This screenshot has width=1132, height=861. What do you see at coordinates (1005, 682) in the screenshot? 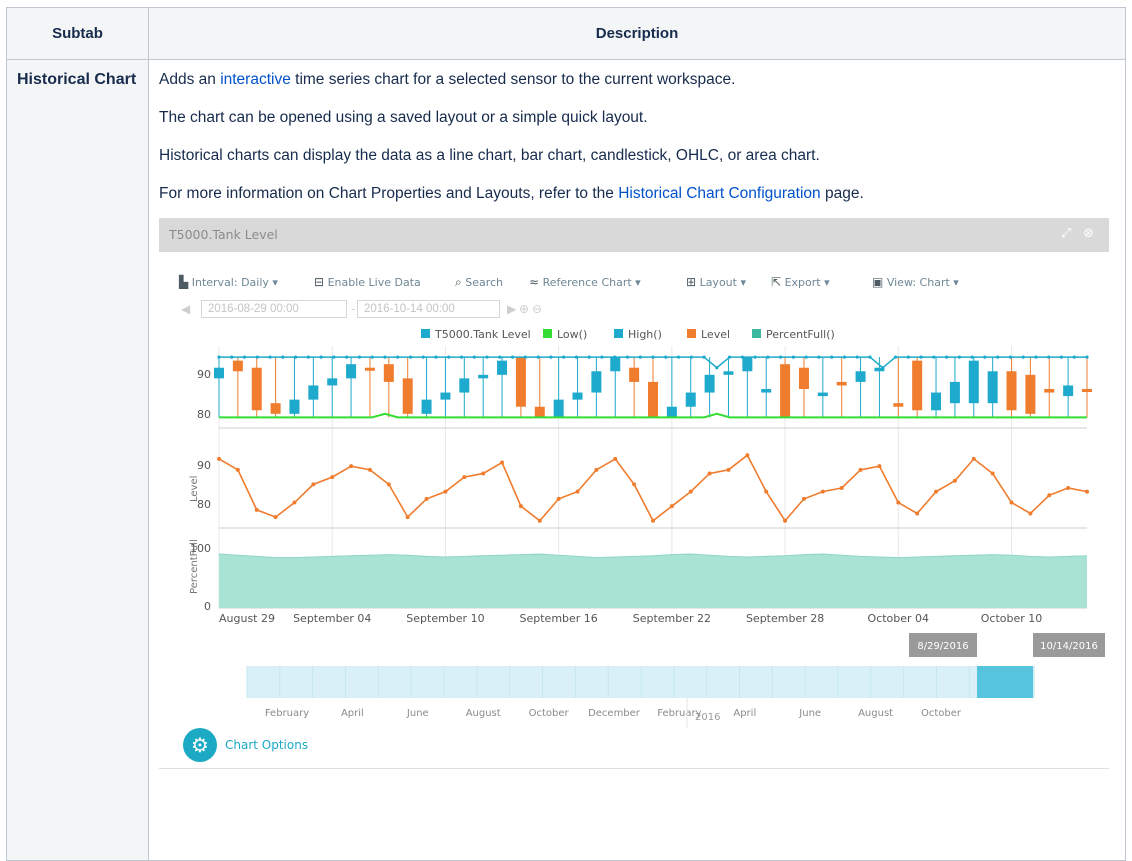
I see `navigator-selection` at bounding box center [1005, 682].